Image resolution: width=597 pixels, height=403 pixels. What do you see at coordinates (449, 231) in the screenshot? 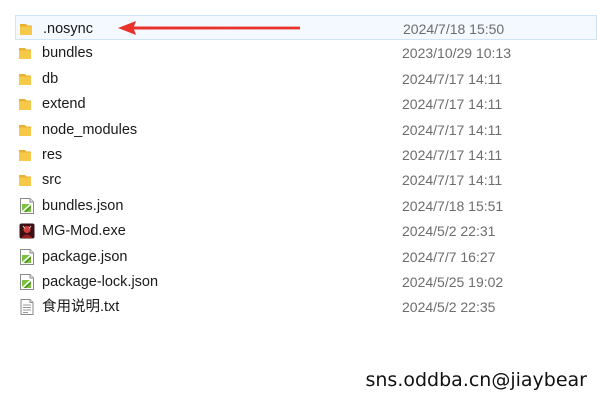
I see `file-modified-date: 2024/5/2 22:31` at bounding box center [449, 231].